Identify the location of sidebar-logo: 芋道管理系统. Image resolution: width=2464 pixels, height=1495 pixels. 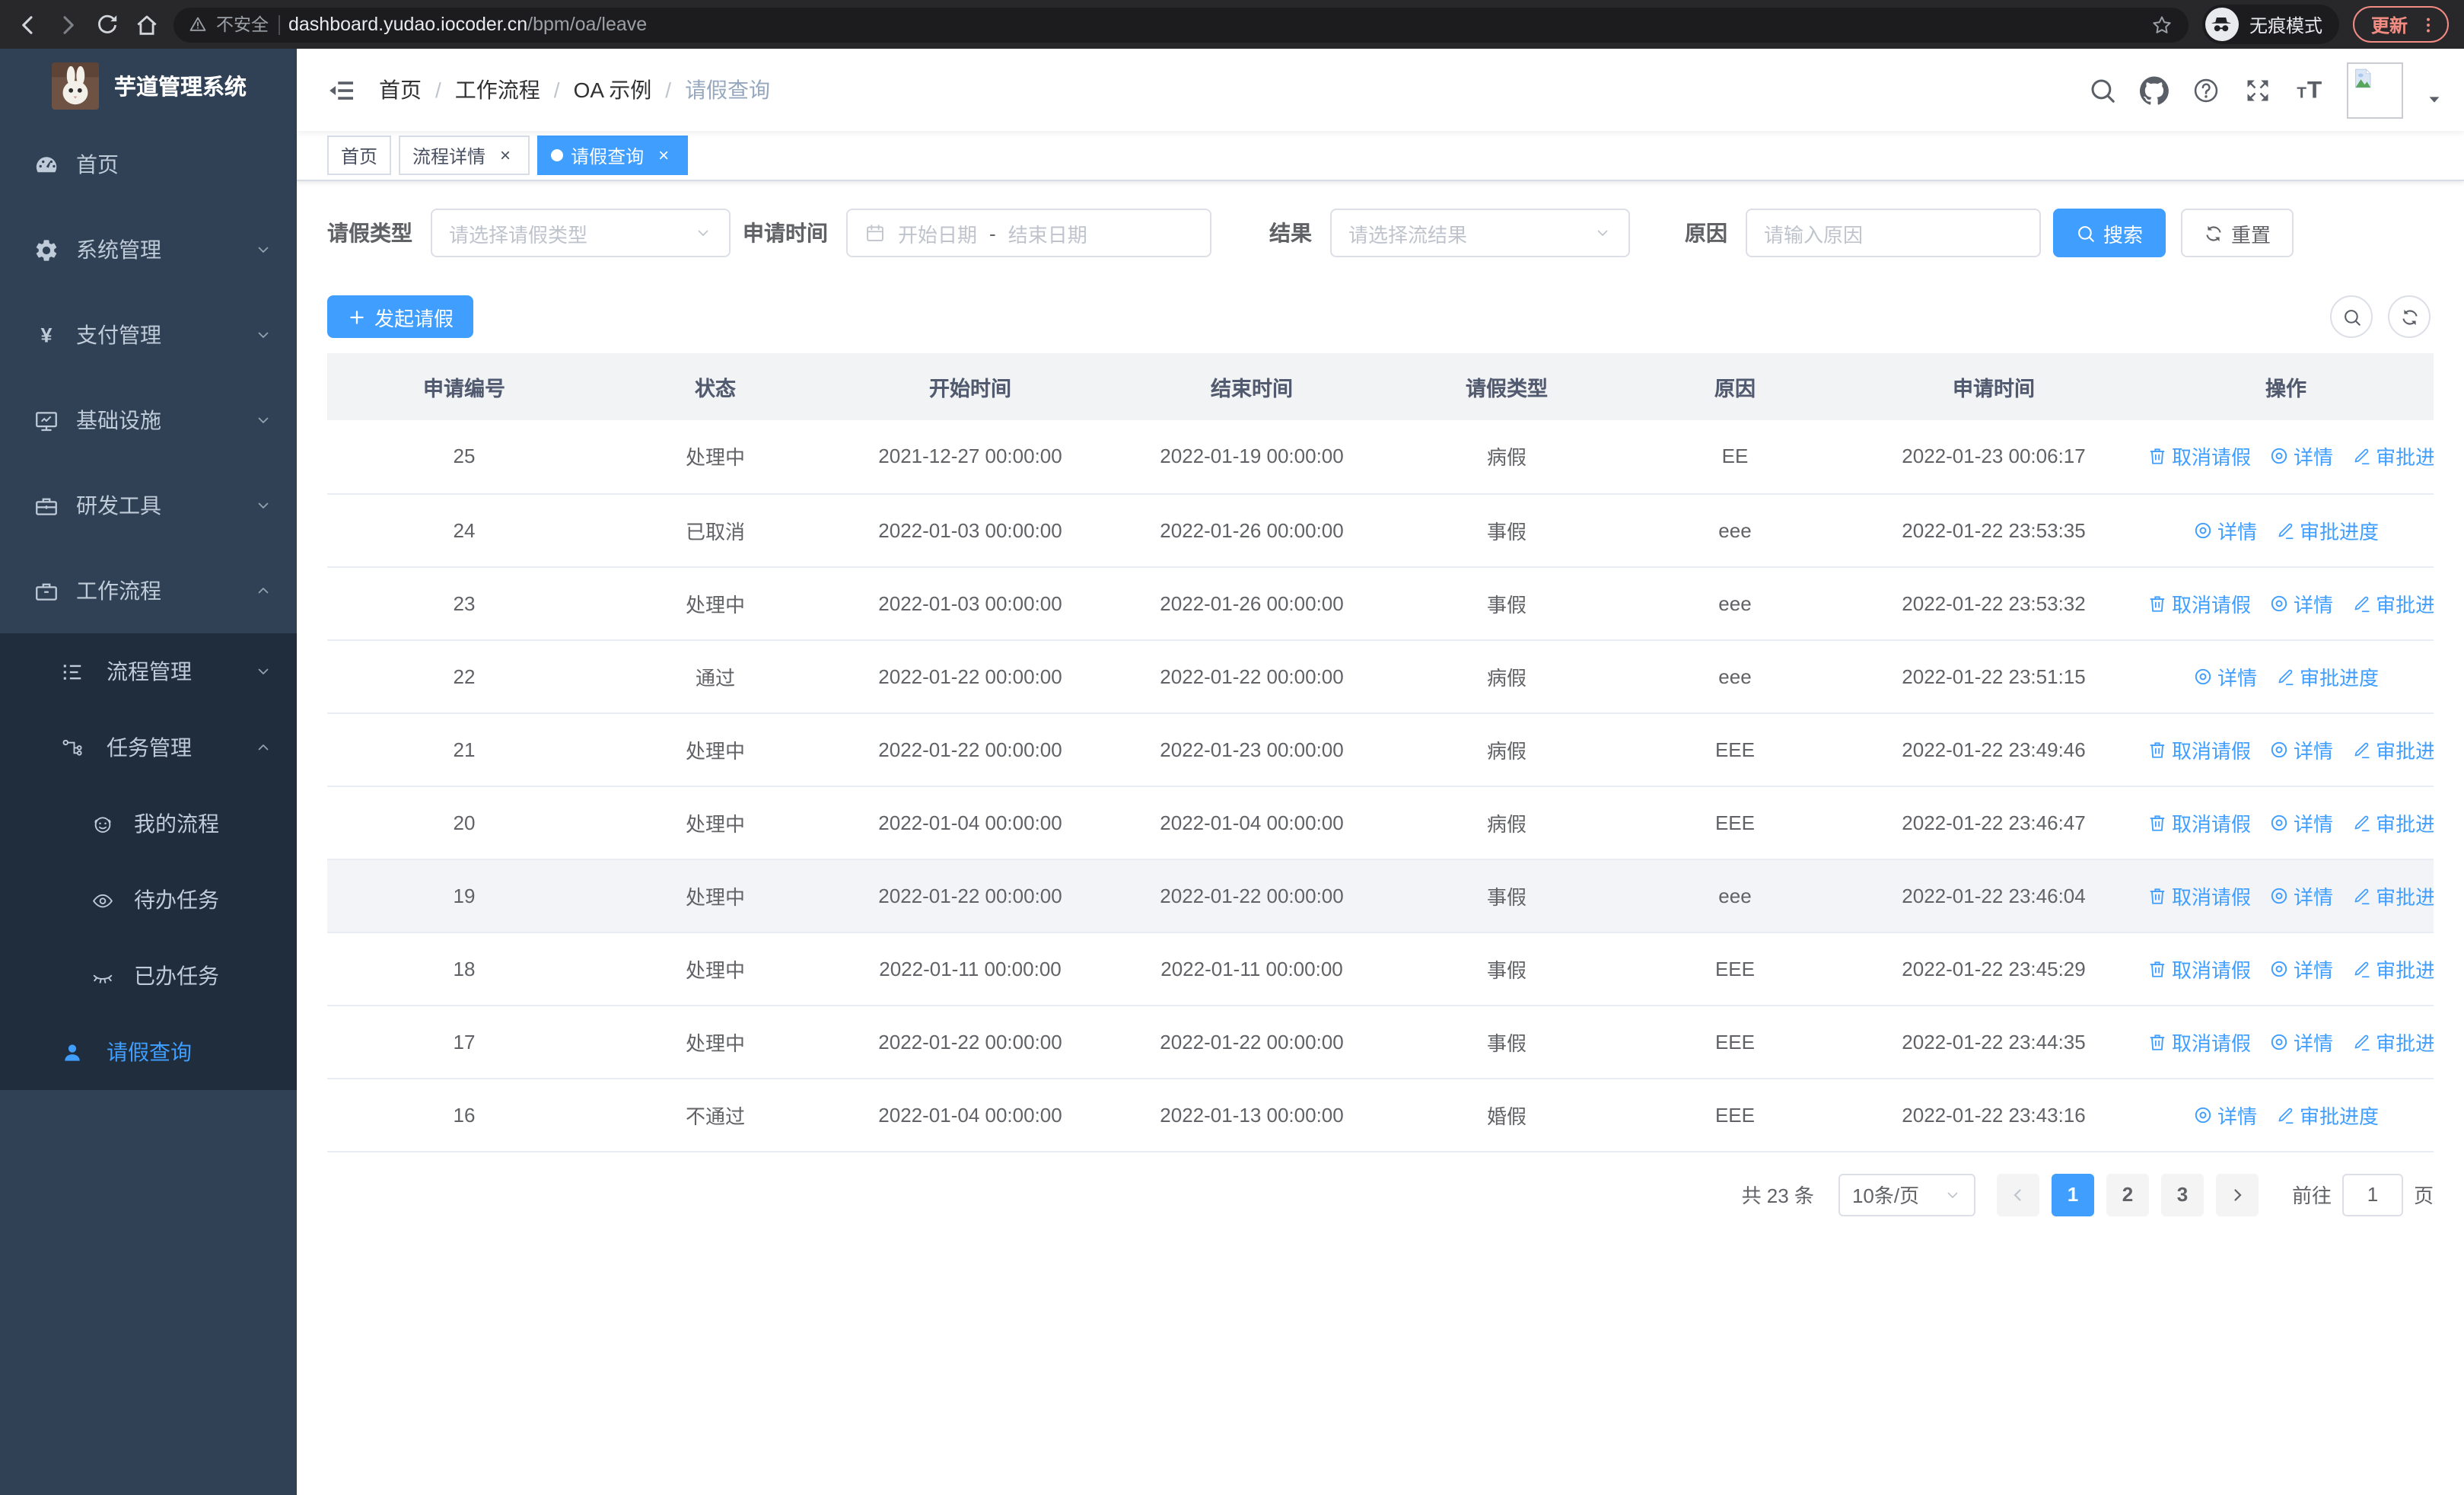
(148, 86).